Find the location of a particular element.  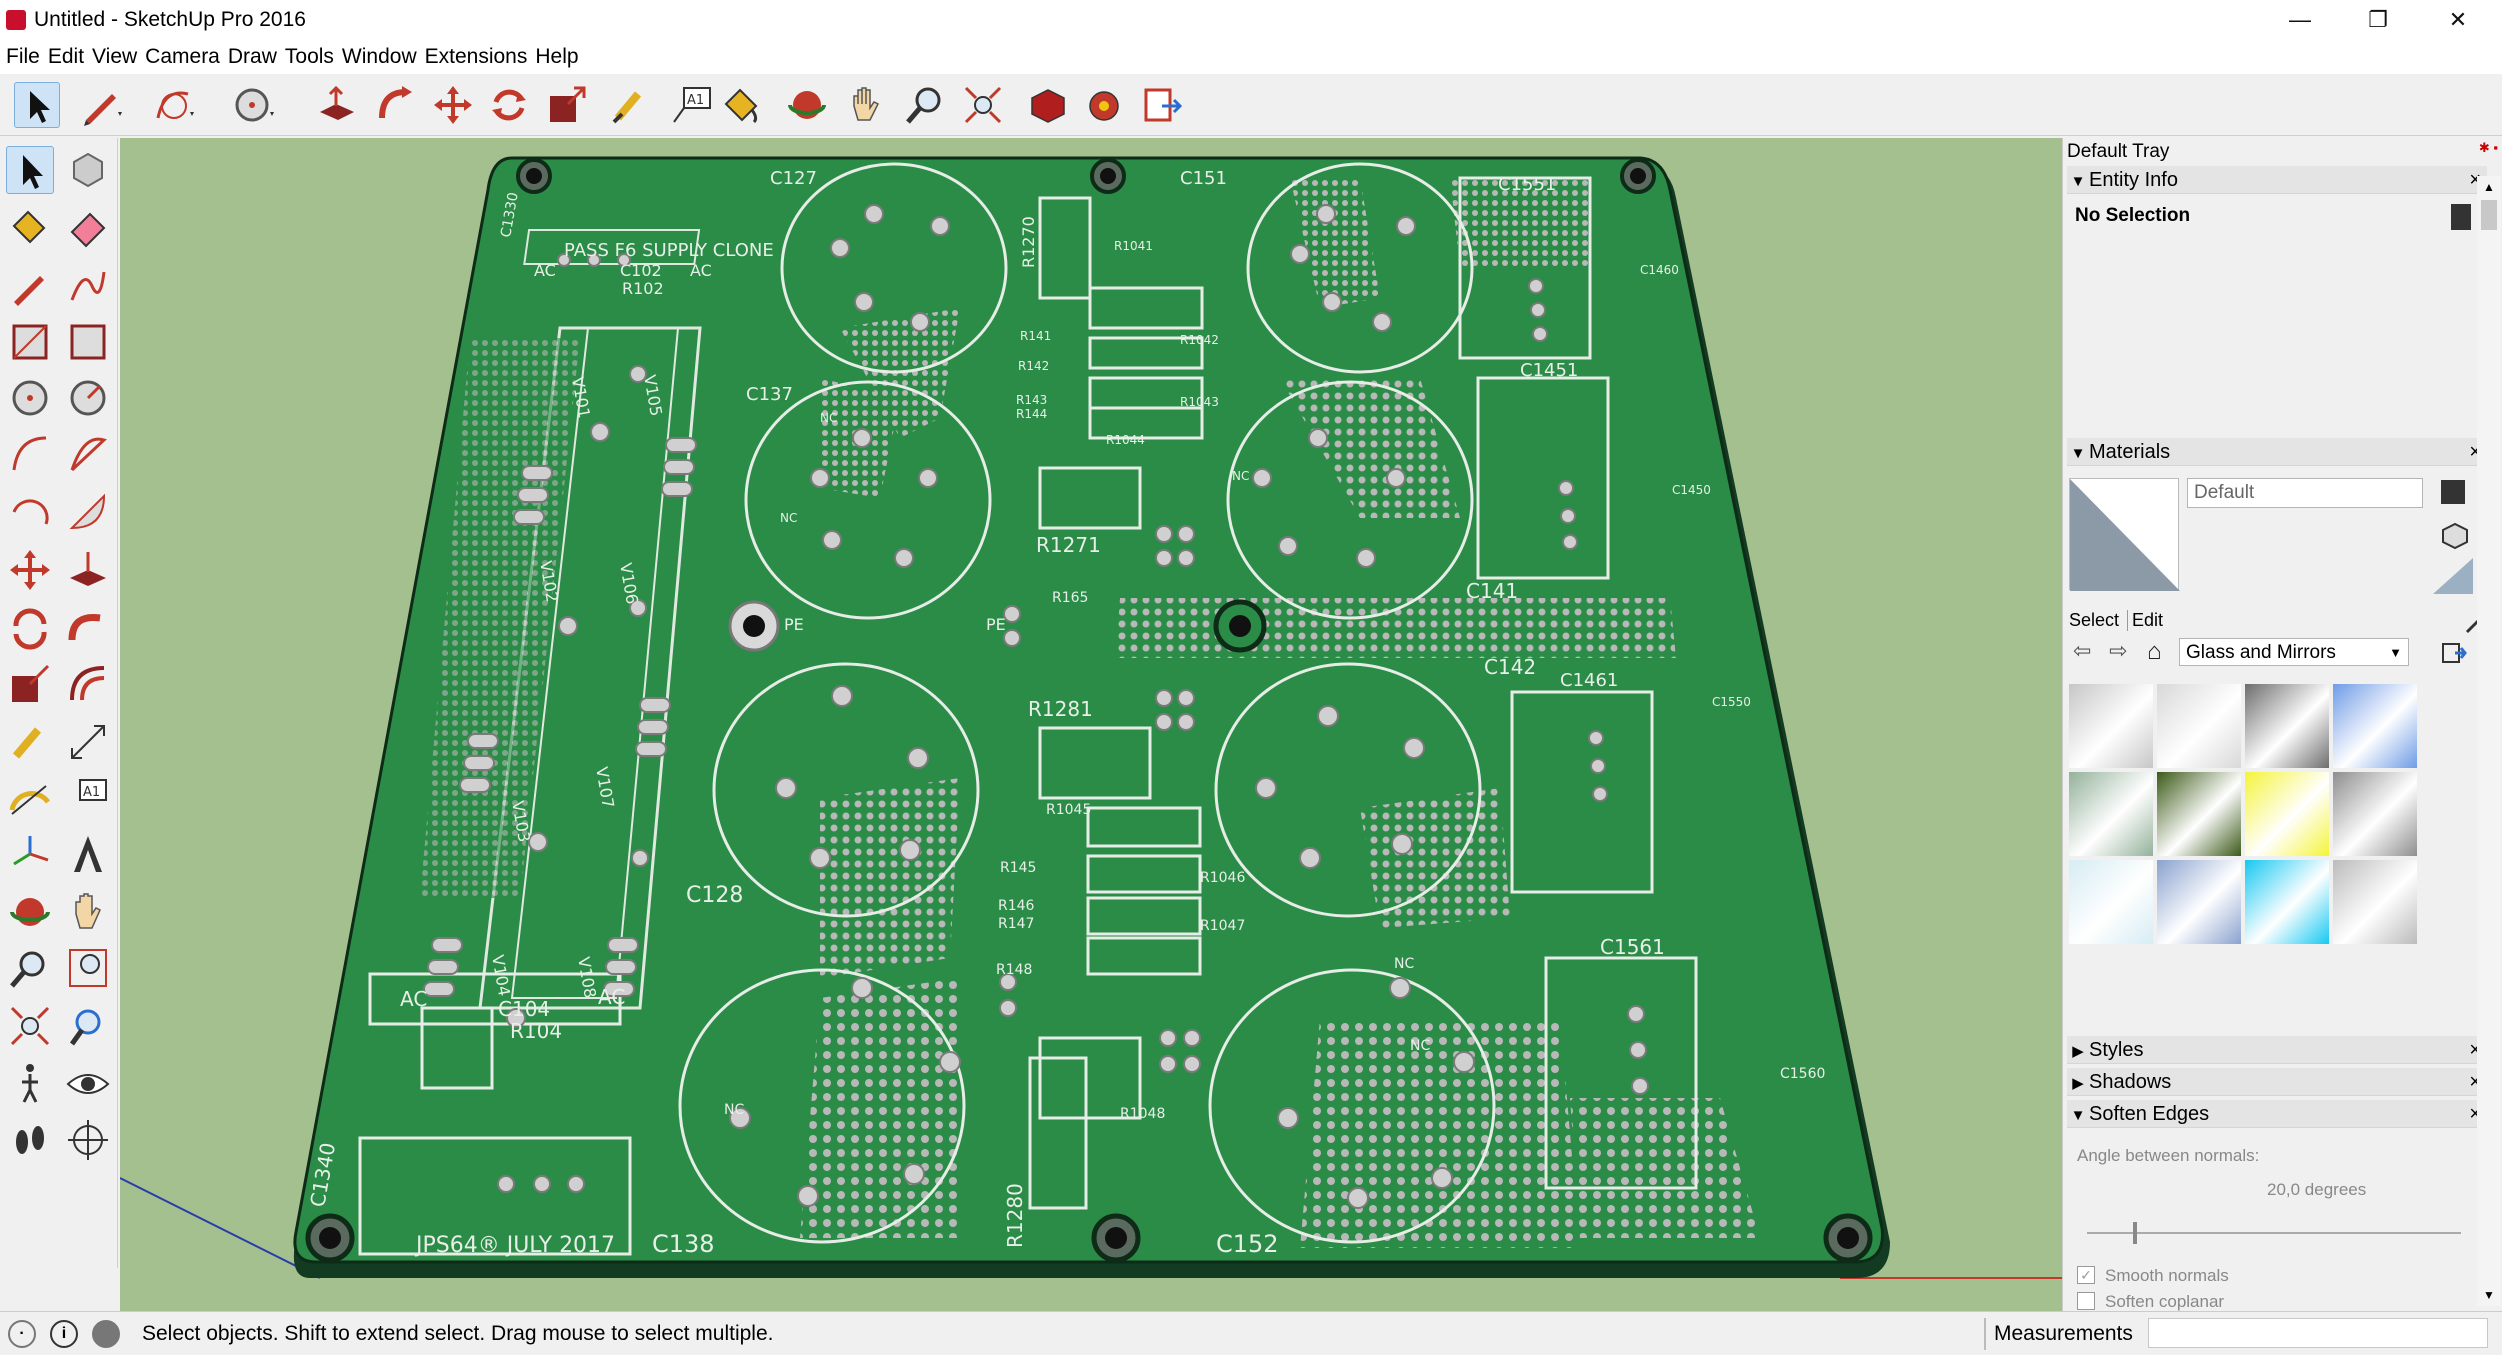

tape-measure-button is located at coordinates (631, 105).